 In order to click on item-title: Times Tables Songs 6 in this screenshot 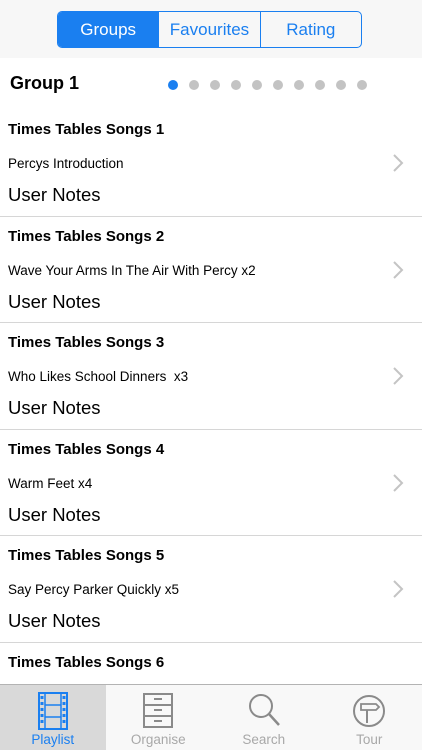, I will do `click(86, 662)`.